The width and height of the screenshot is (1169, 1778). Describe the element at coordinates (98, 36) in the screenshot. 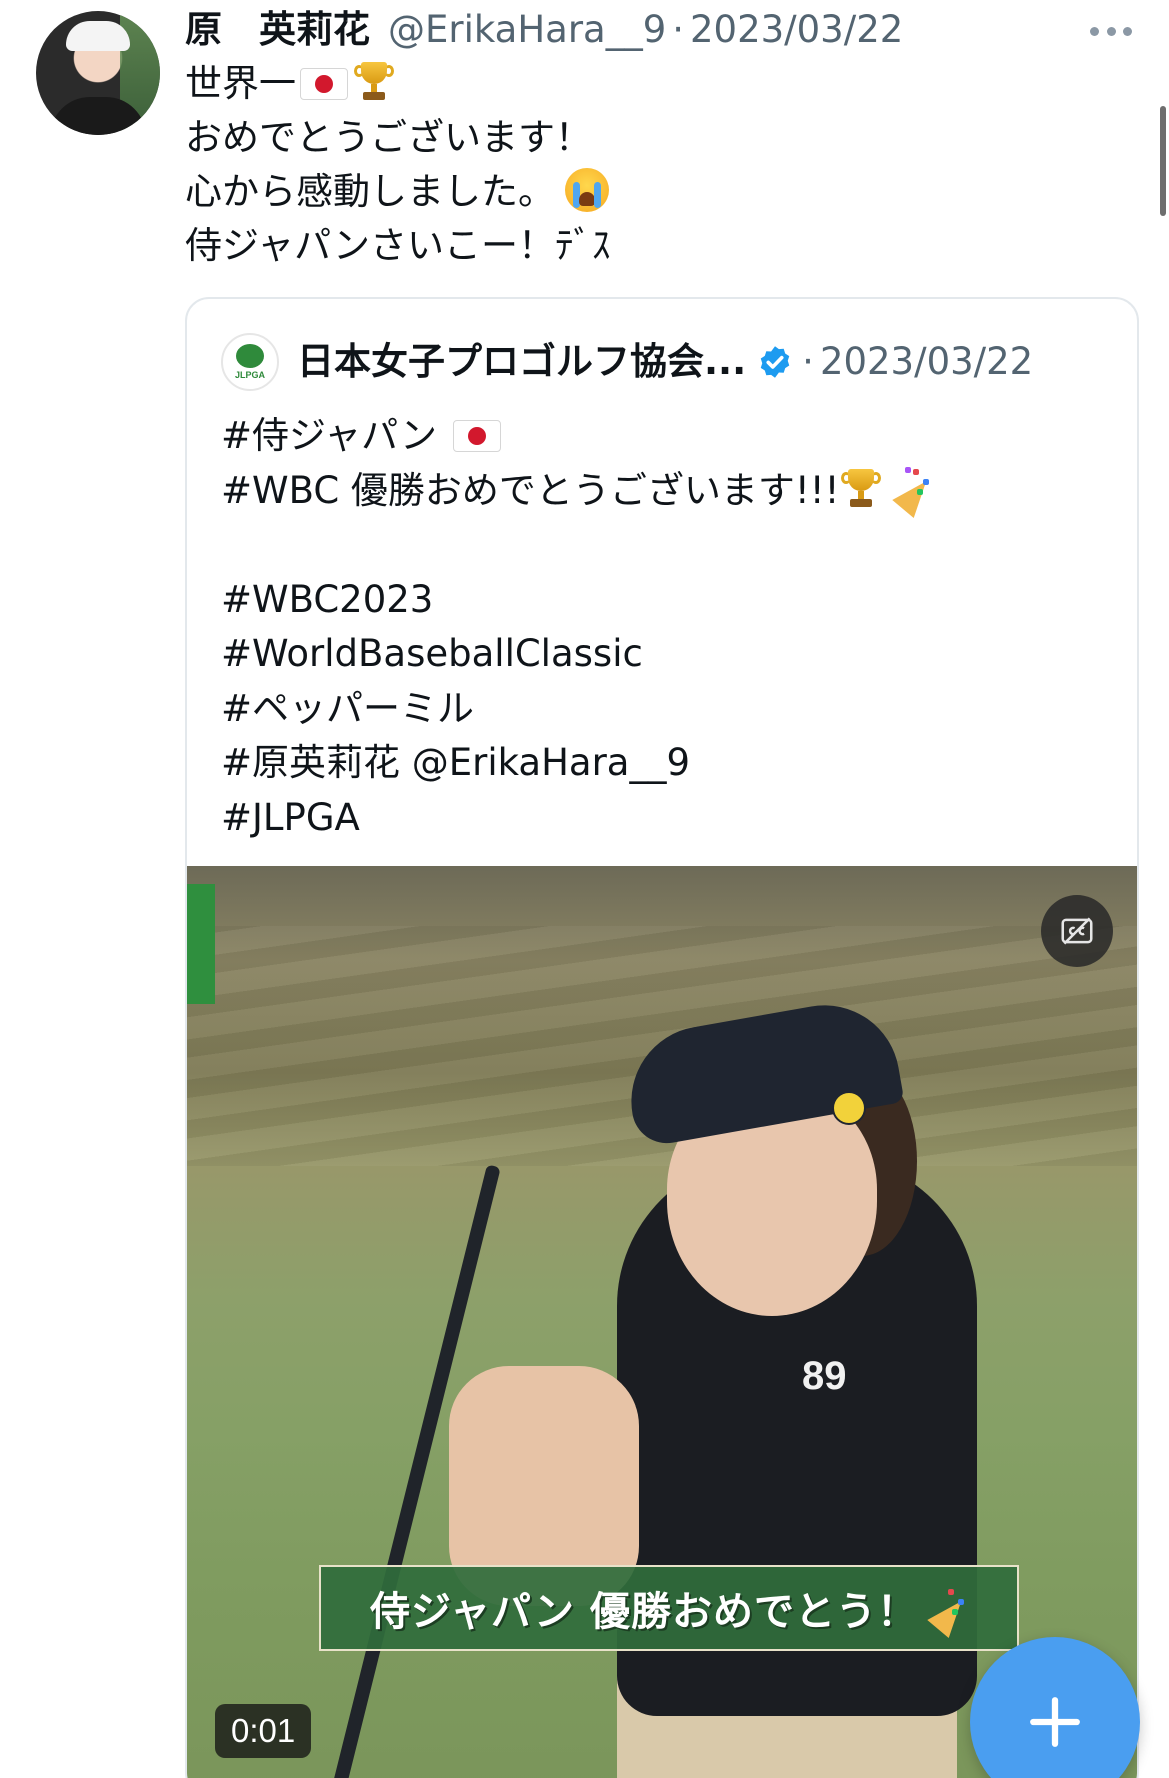

I see `avatar-cap` at that location.